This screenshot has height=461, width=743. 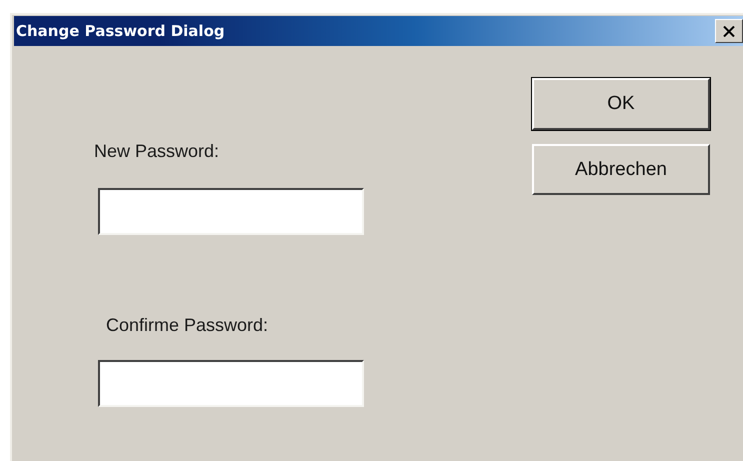 What do you see at coordinates (621, 169) in the screenshot?
I see `cancel-button: Abbrechen` at bounding box center [621, 169].